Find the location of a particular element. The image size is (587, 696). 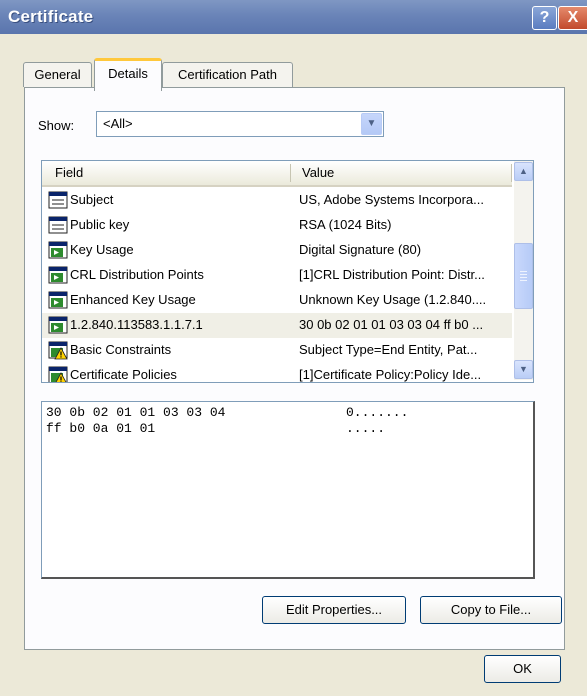

field-name: CRL Distribution Points is located at coordinates (137, 274).